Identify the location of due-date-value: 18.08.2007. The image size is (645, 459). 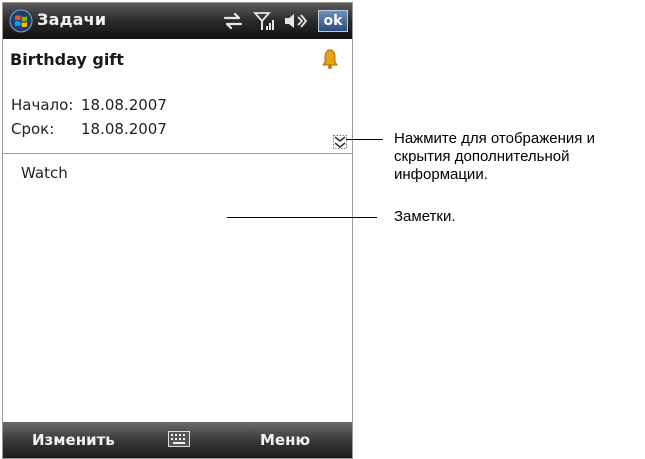
(124, 129).